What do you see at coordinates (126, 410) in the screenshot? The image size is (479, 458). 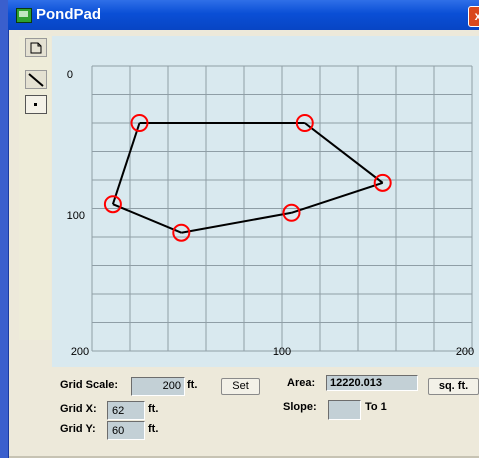 I see `grid-x-field: 62` at bounding box center [126, 410].